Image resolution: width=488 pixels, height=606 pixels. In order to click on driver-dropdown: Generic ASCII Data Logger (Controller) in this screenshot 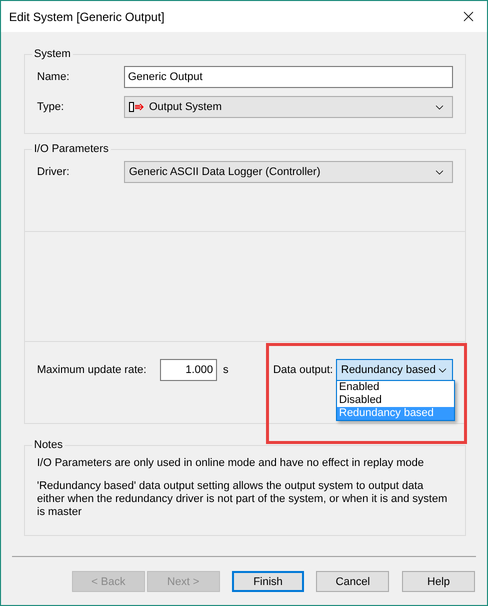, I will do `click(288, 172)`.